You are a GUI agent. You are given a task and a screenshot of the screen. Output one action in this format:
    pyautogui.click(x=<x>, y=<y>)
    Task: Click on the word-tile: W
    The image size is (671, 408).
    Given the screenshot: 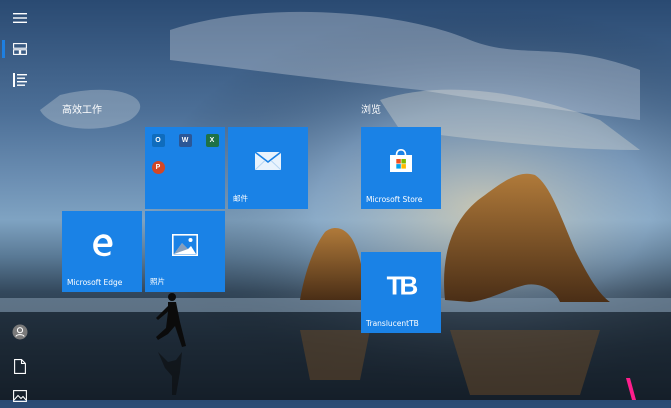 What is the action you would take?
    pyautogui.click(x=185, y=140)
    